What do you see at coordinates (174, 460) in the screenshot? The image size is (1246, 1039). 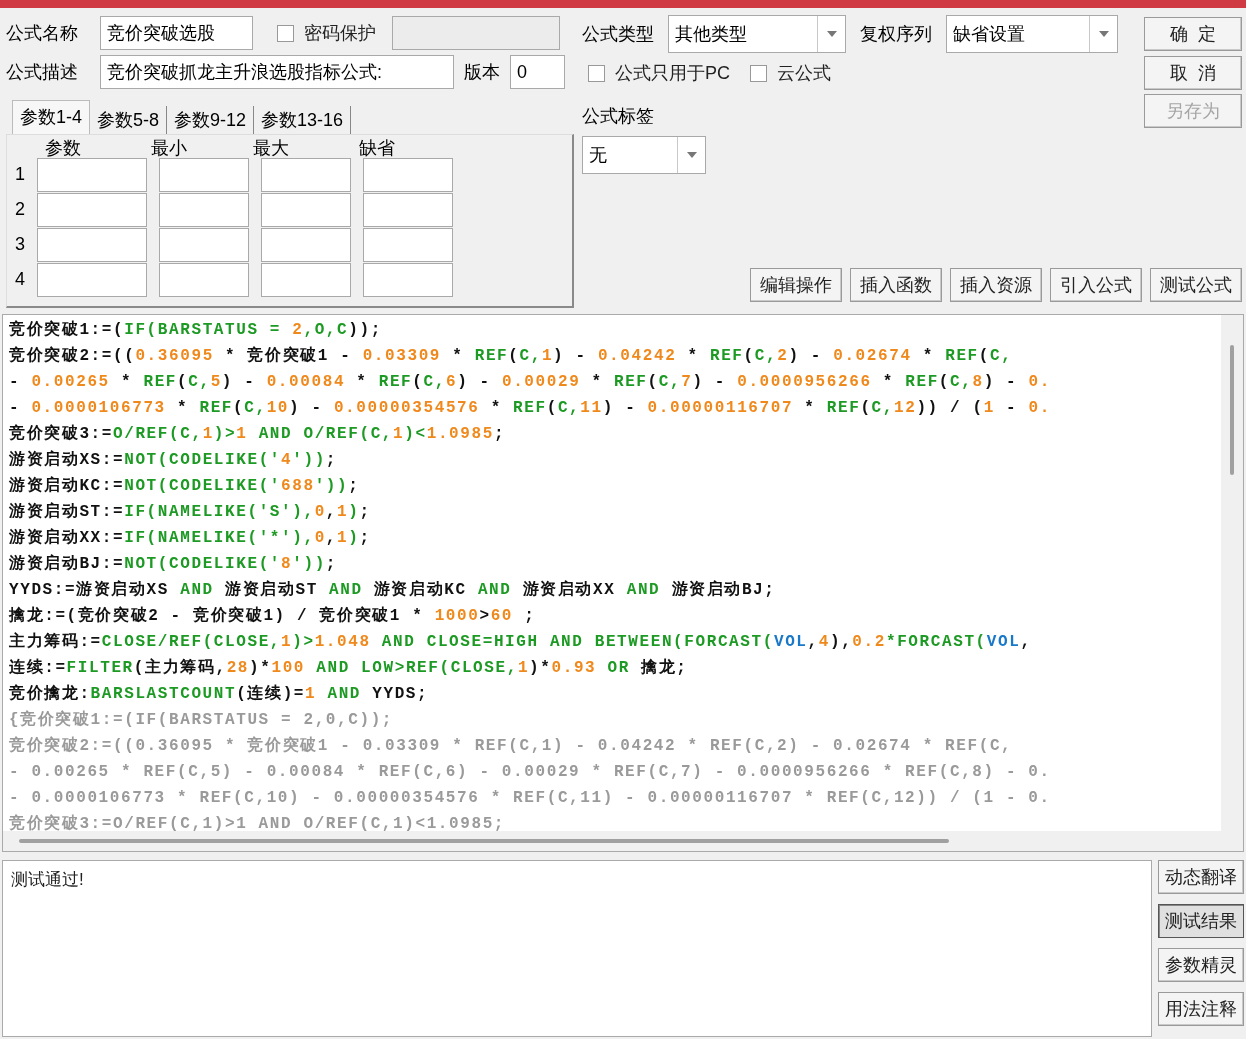 I see `code-line: 游资启动XS:=NOT(CODELIKE('4'));` at bounding box center [174, 460].